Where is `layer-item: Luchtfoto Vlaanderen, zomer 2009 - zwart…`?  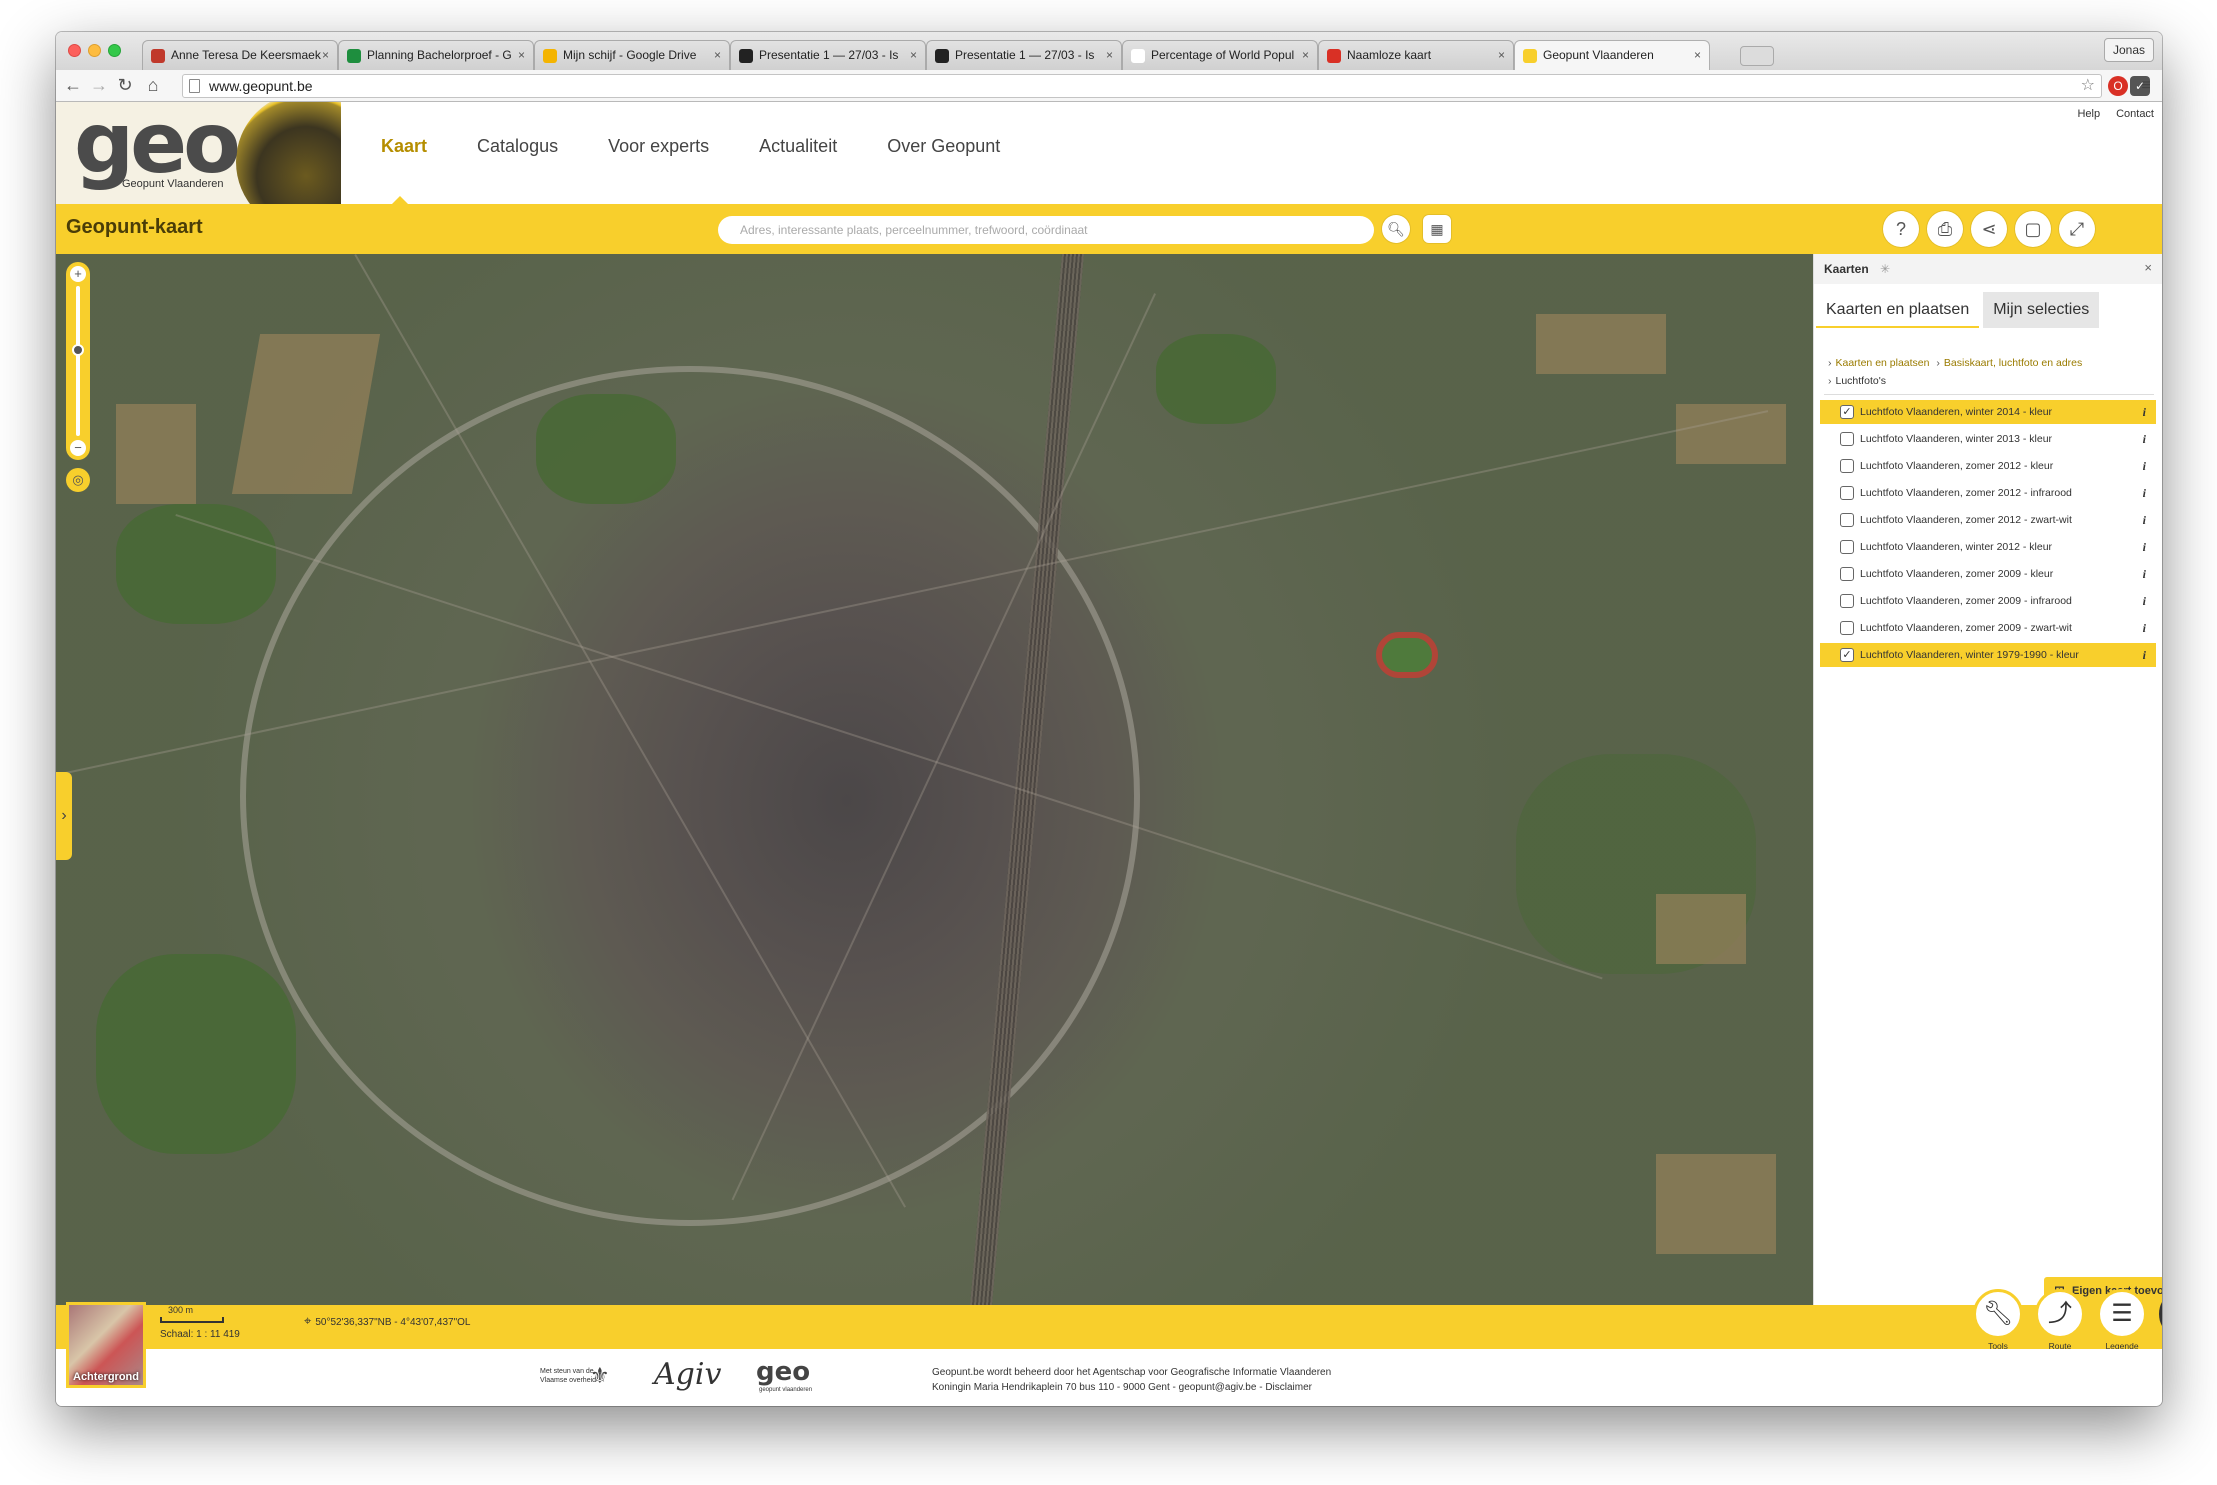 layer-item: Luchtfoto Vlaanderen, zomer 2009 - zwart… is located at coordinates (1988, 628).